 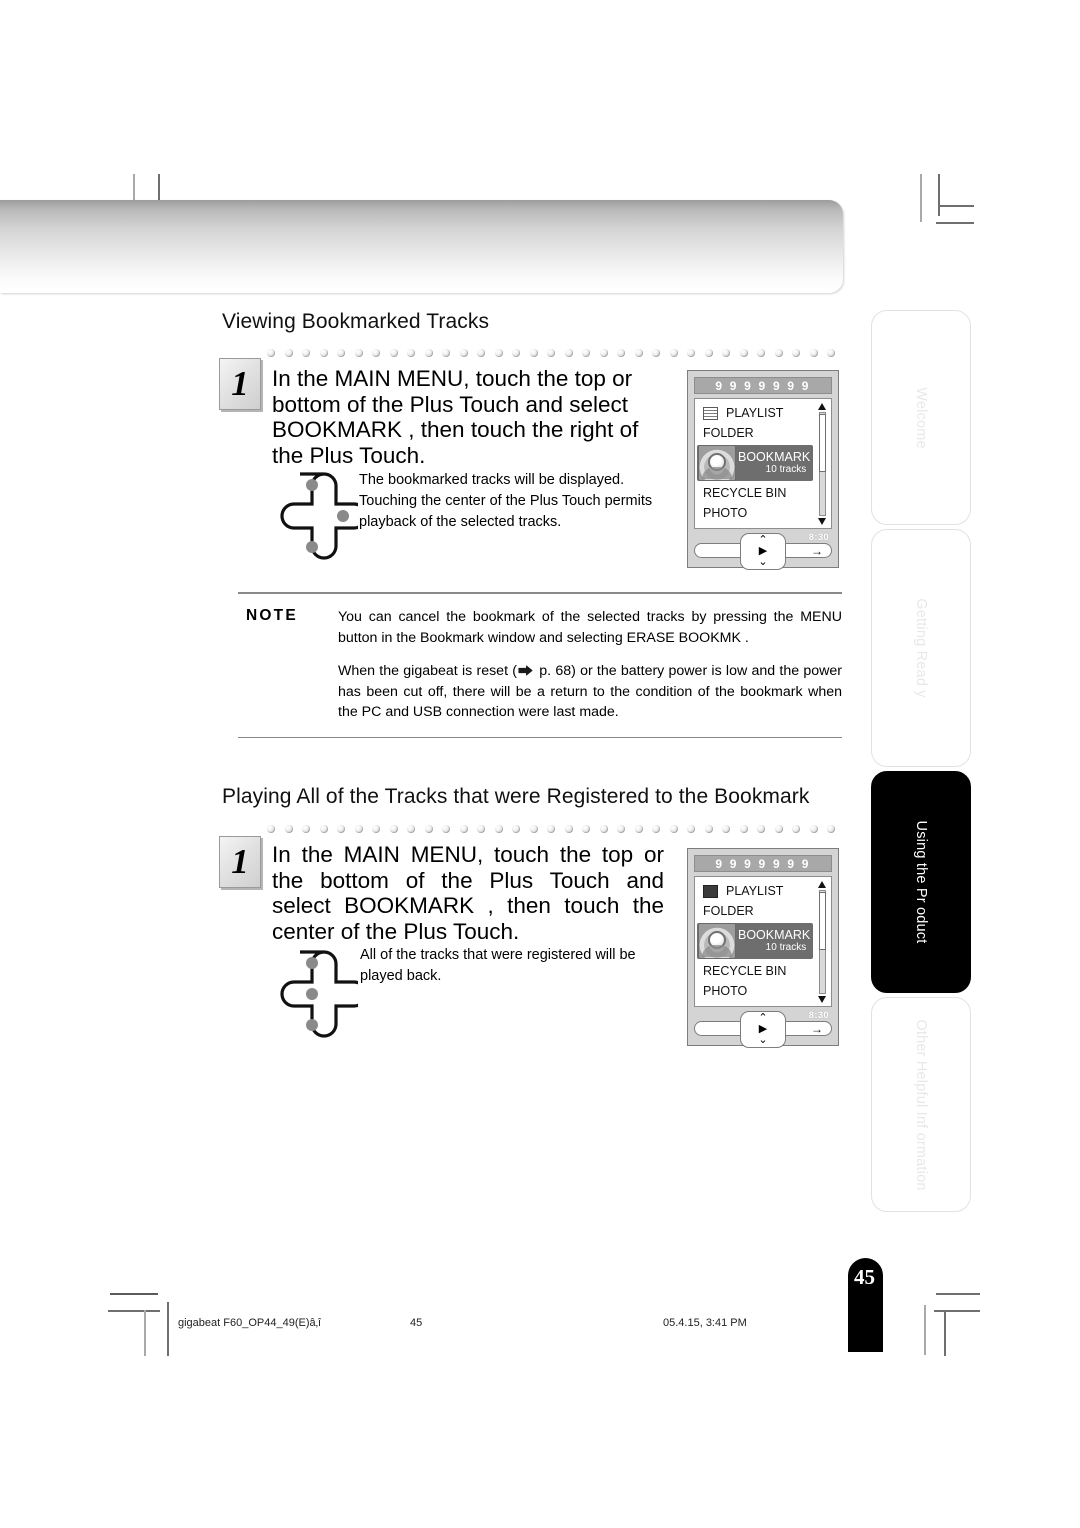 What do you see at coordinates (864, 1277) in the screenshot?
I see `page-number: 45` at bounding box center [864, 1277].